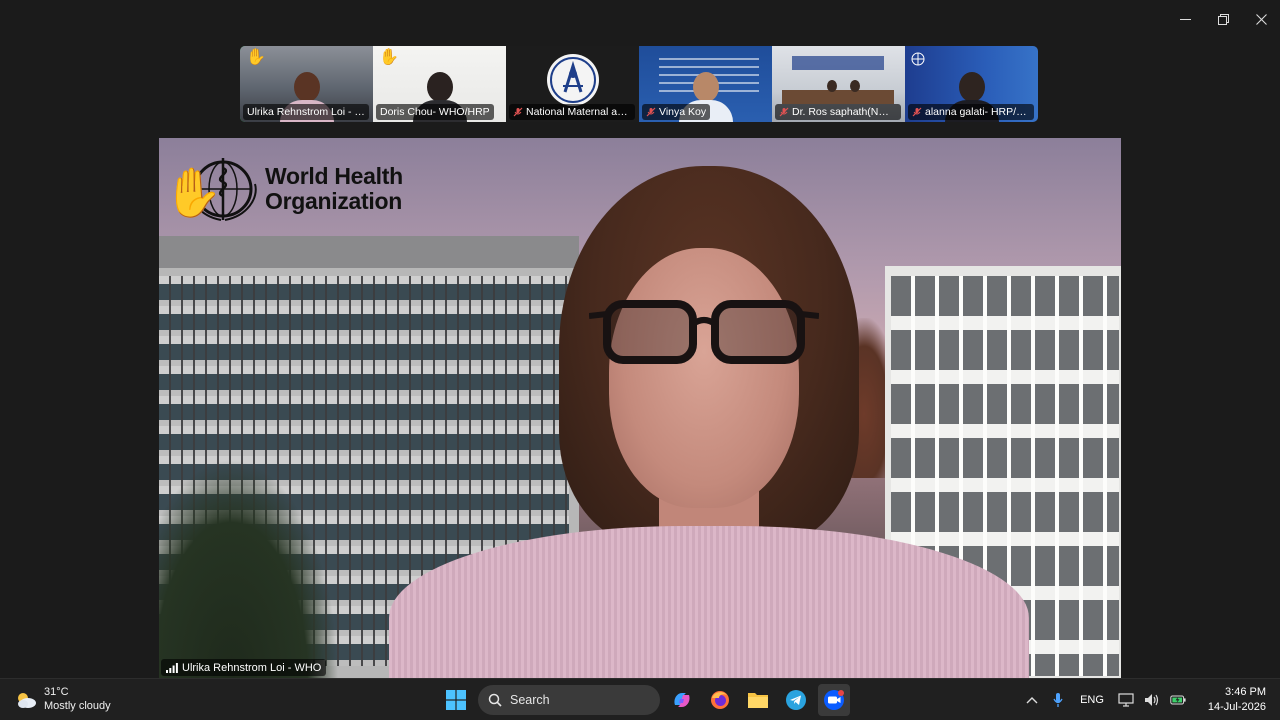 Image resolution: width=1280 pixels, height=720 pixels. I want to click on system-tray: ENG 3:46 PM 14-Jul-2026, so click(1145, 699).